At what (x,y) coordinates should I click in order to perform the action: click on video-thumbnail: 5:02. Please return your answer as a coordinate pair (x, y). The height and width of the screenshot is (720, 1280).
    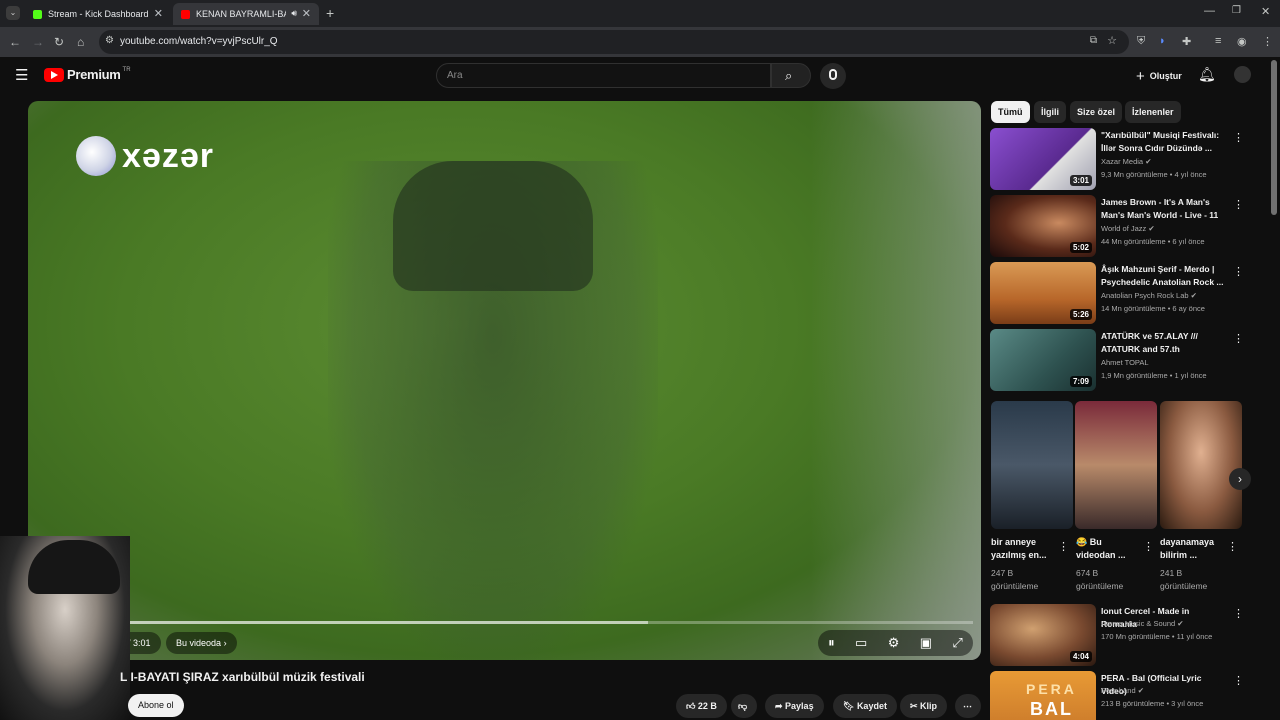
    Looking at the image, I should click on (1043, 226).